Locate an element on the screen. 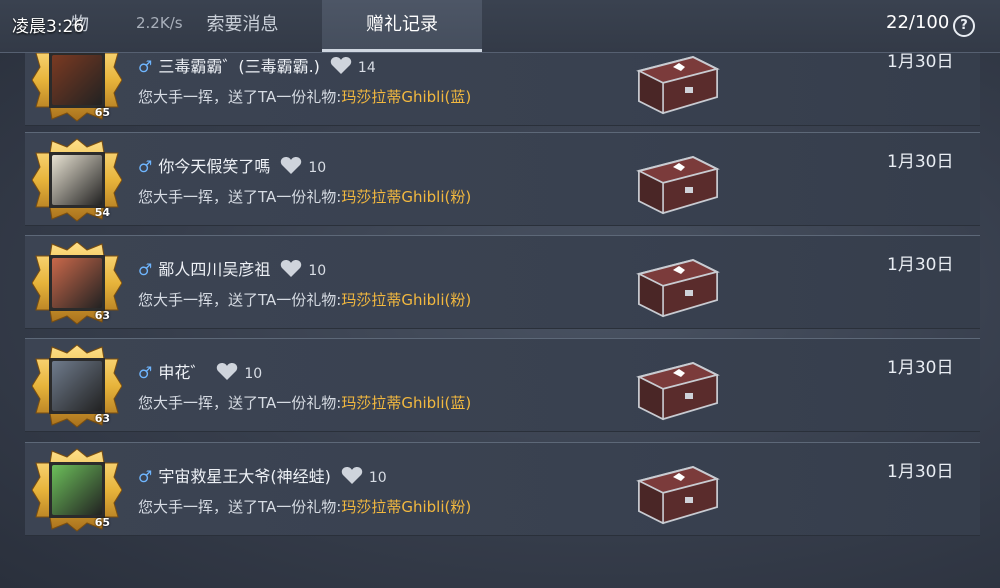 The width and height of the screenshot is (1000, 588). tab-gift-records-label: 赠礼记录 is located at coordinates (402, 24).